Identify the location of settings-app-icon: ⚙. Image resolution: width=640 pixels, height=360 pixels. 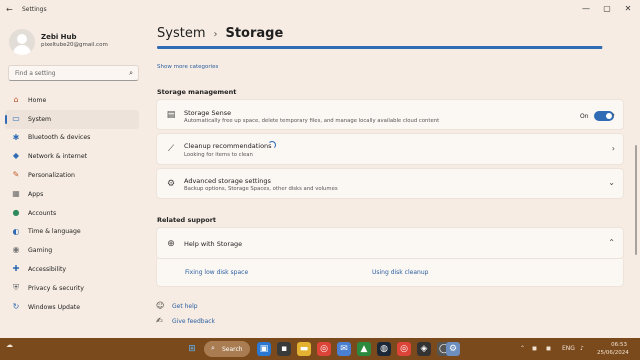
(453, 349).